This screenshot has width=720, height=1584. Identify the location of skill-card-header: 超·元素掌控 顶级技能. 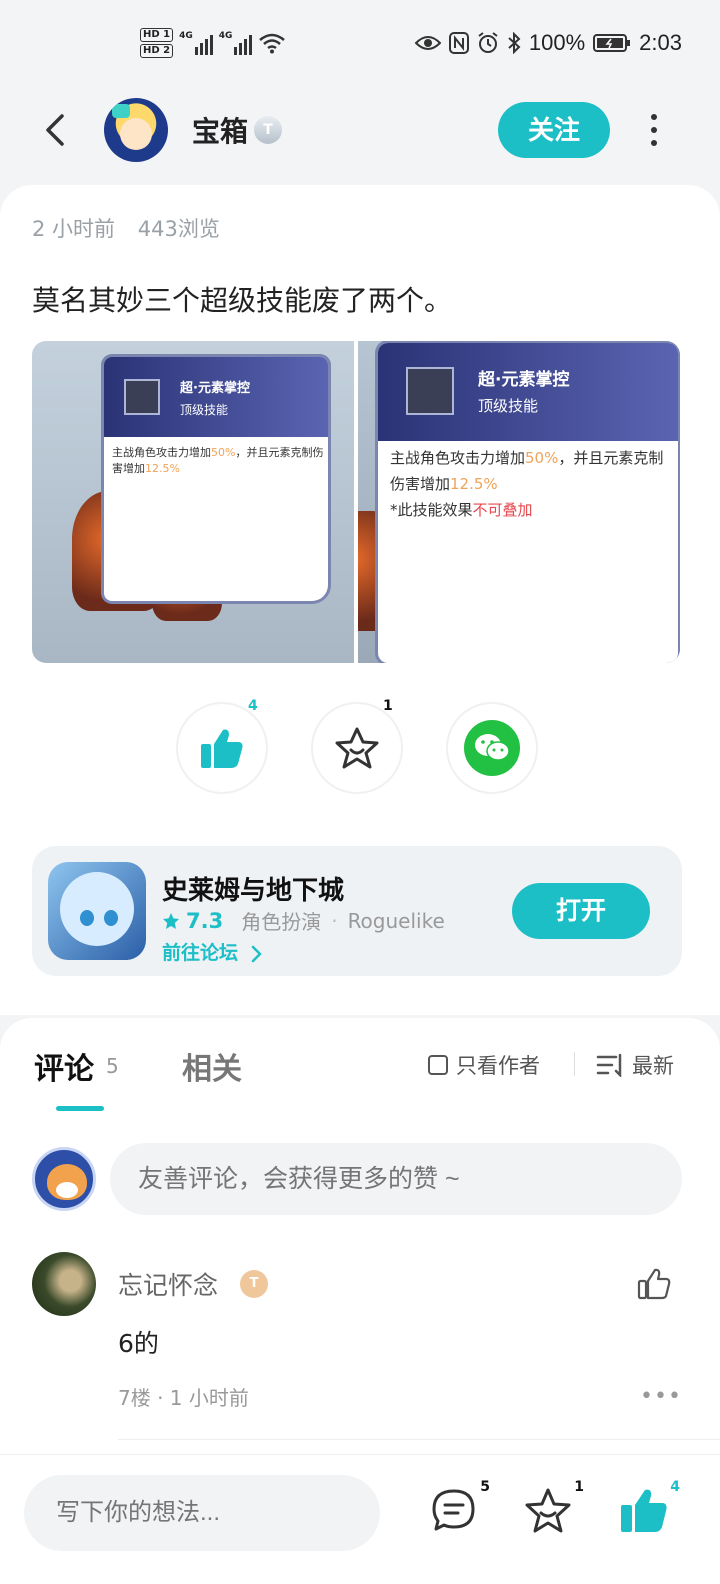
(216, 397).